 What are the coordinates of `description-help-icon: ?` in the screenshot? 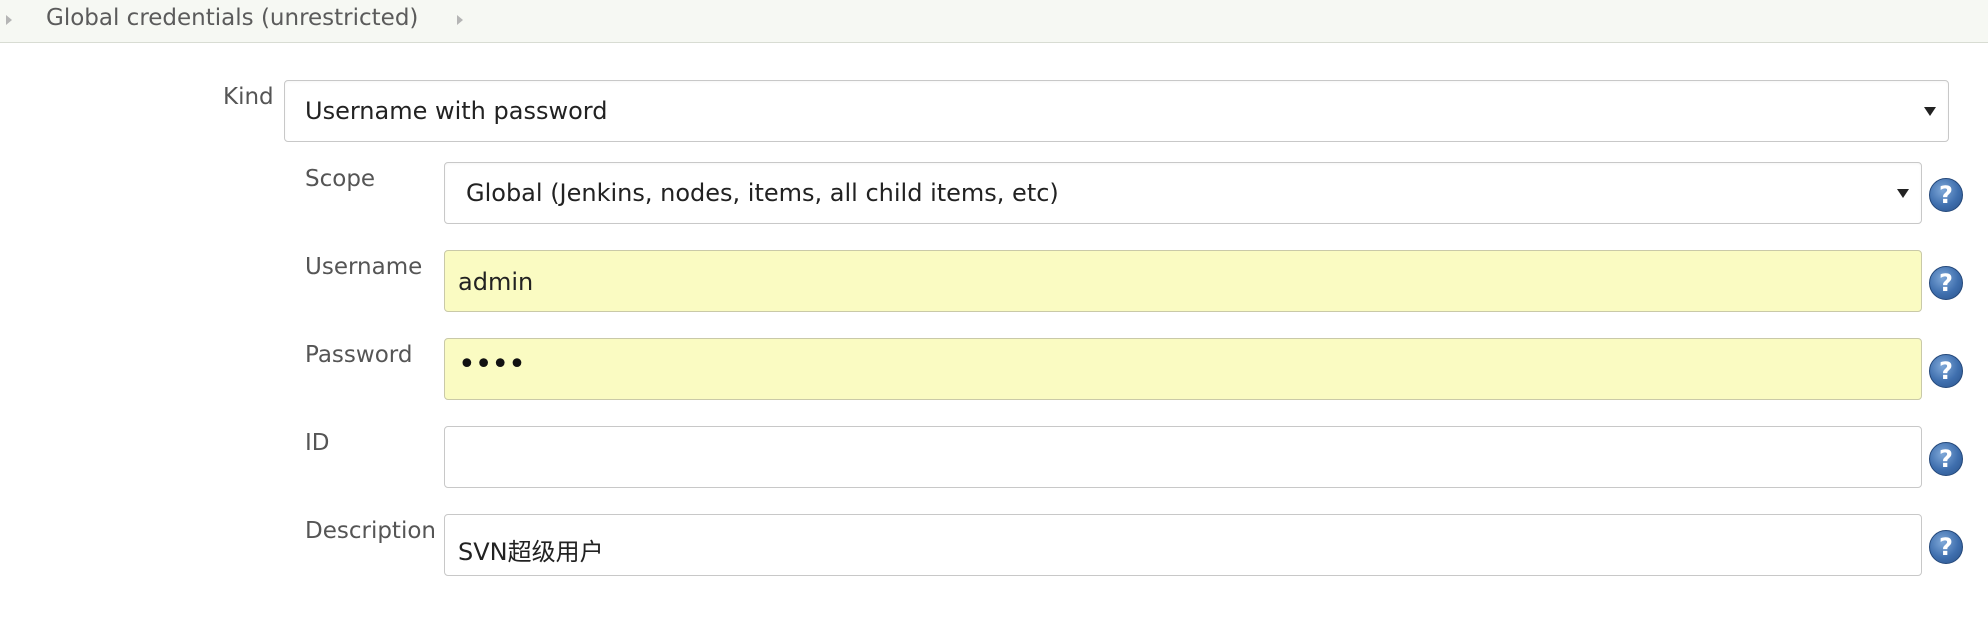 It's located at (1946, 547).